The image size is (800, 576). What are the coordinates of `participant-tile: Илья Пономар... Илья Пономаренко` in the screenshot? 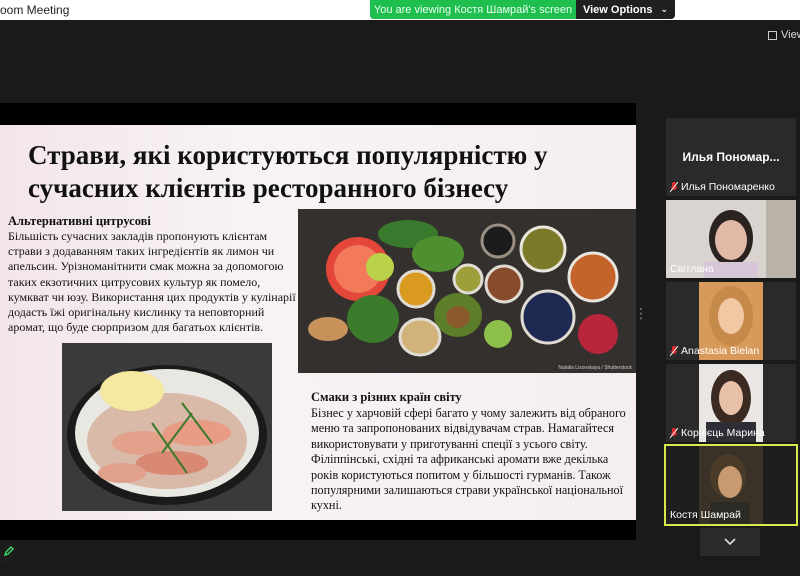 It's located at (731, 157).